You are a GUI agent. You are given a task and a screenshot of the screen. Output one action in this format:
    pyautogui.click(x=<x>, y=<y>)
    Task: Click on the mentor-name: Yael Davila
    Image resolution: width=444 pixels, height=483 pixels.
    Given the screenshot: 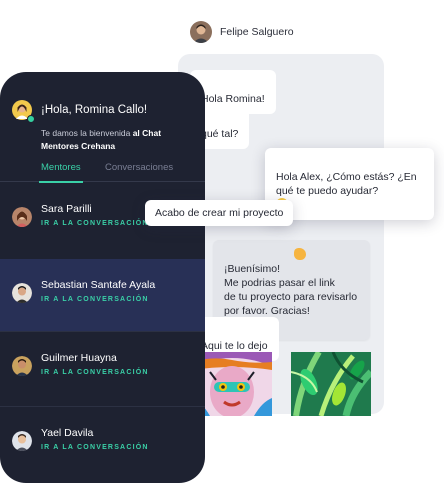 What is the action you would take?
    pyautogui.click(x=67, y=433)
    